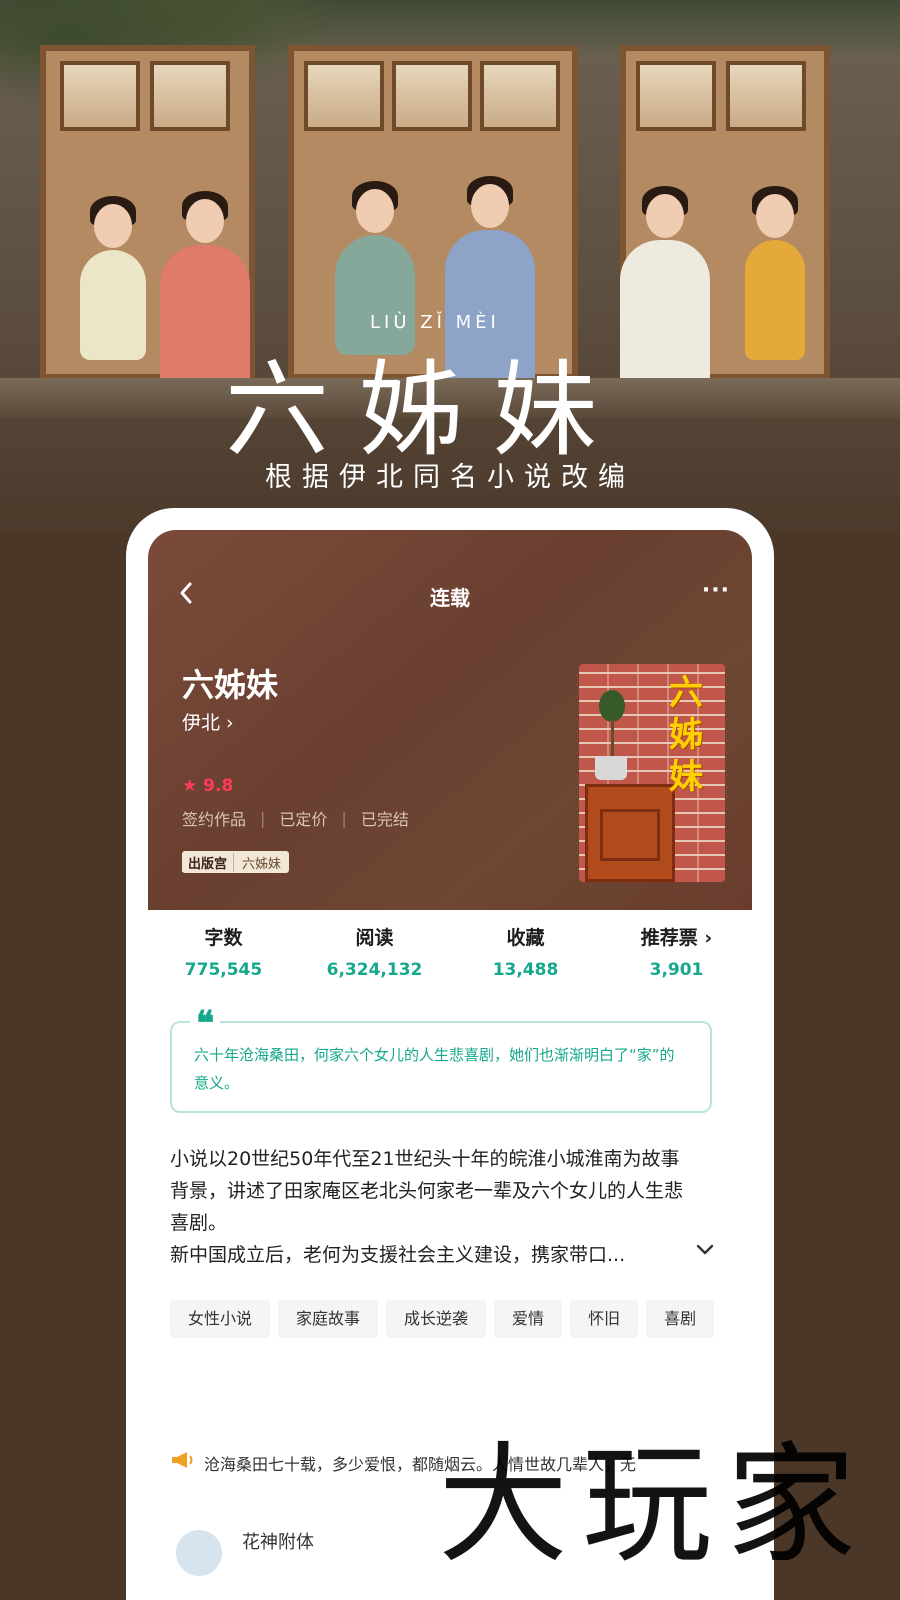 The width and height of the screenshot is (900, 1600). I want to click on stat-label: 收藏, so click(525, 938).